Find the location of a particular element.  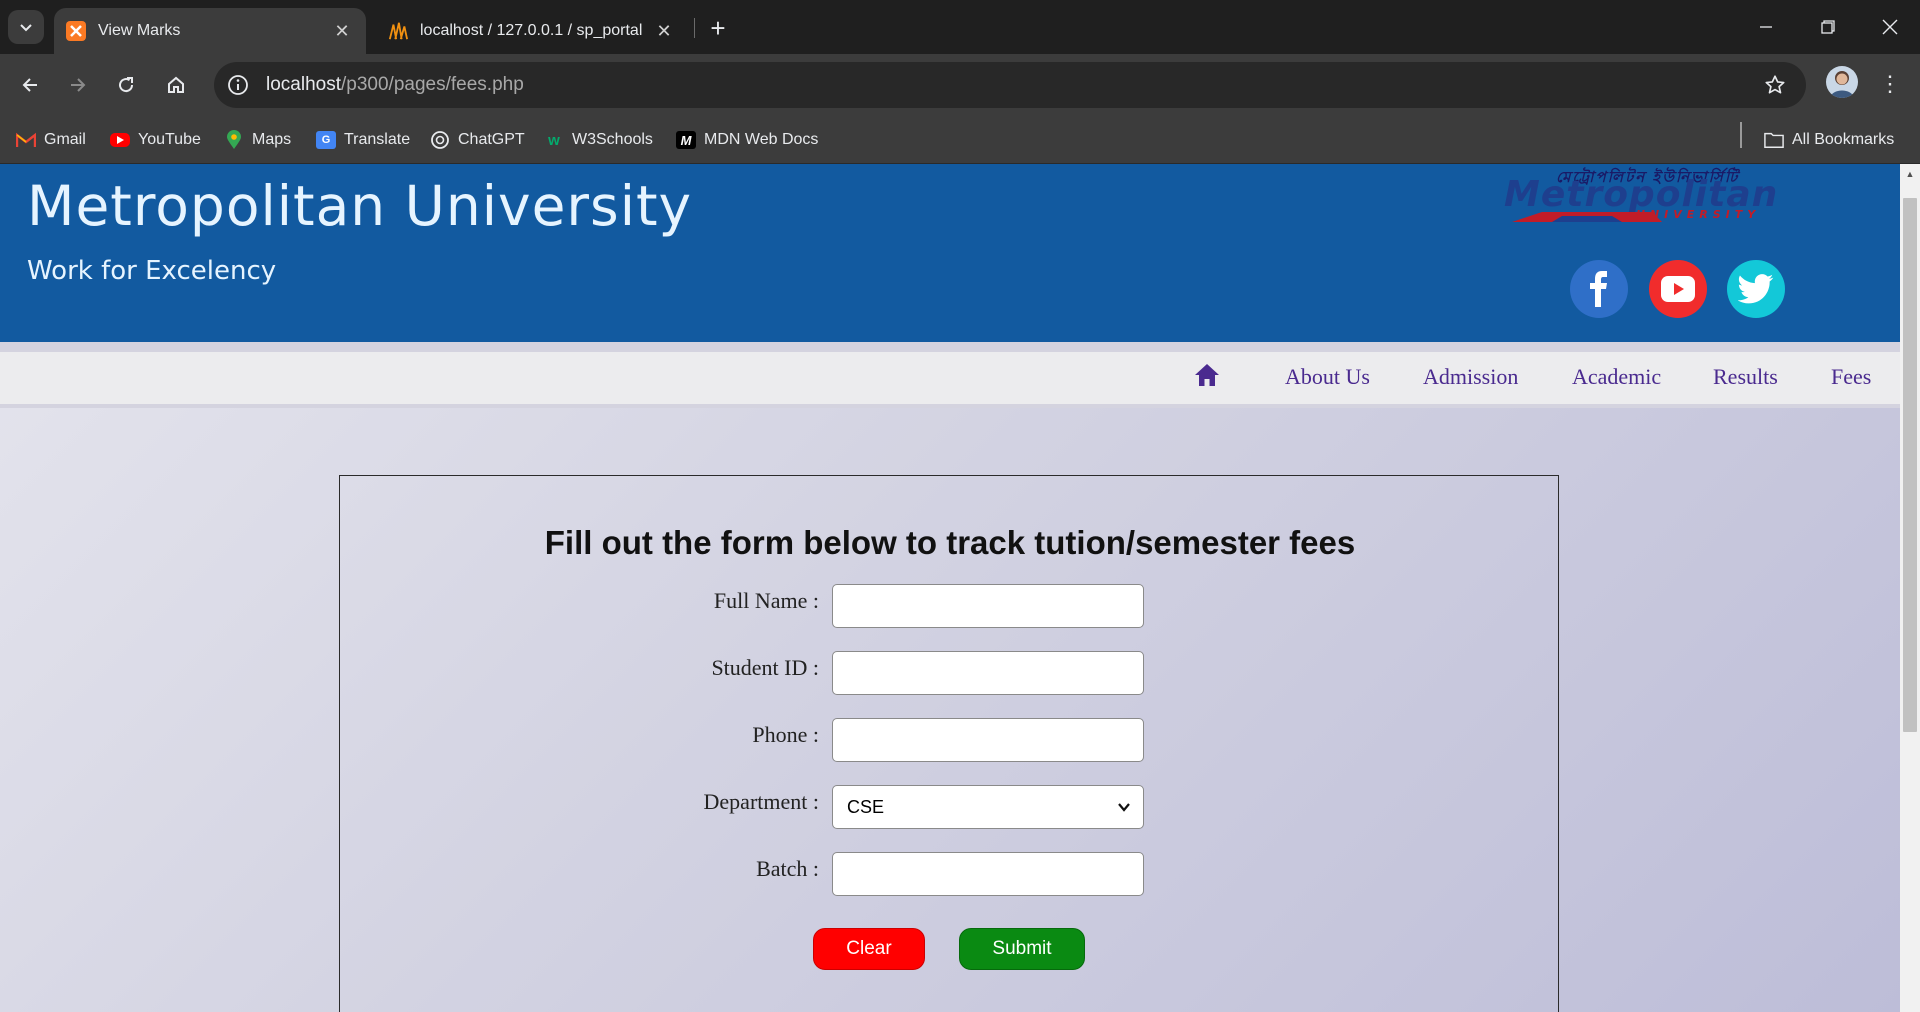

reload-button is located at coordinates (126, 85).